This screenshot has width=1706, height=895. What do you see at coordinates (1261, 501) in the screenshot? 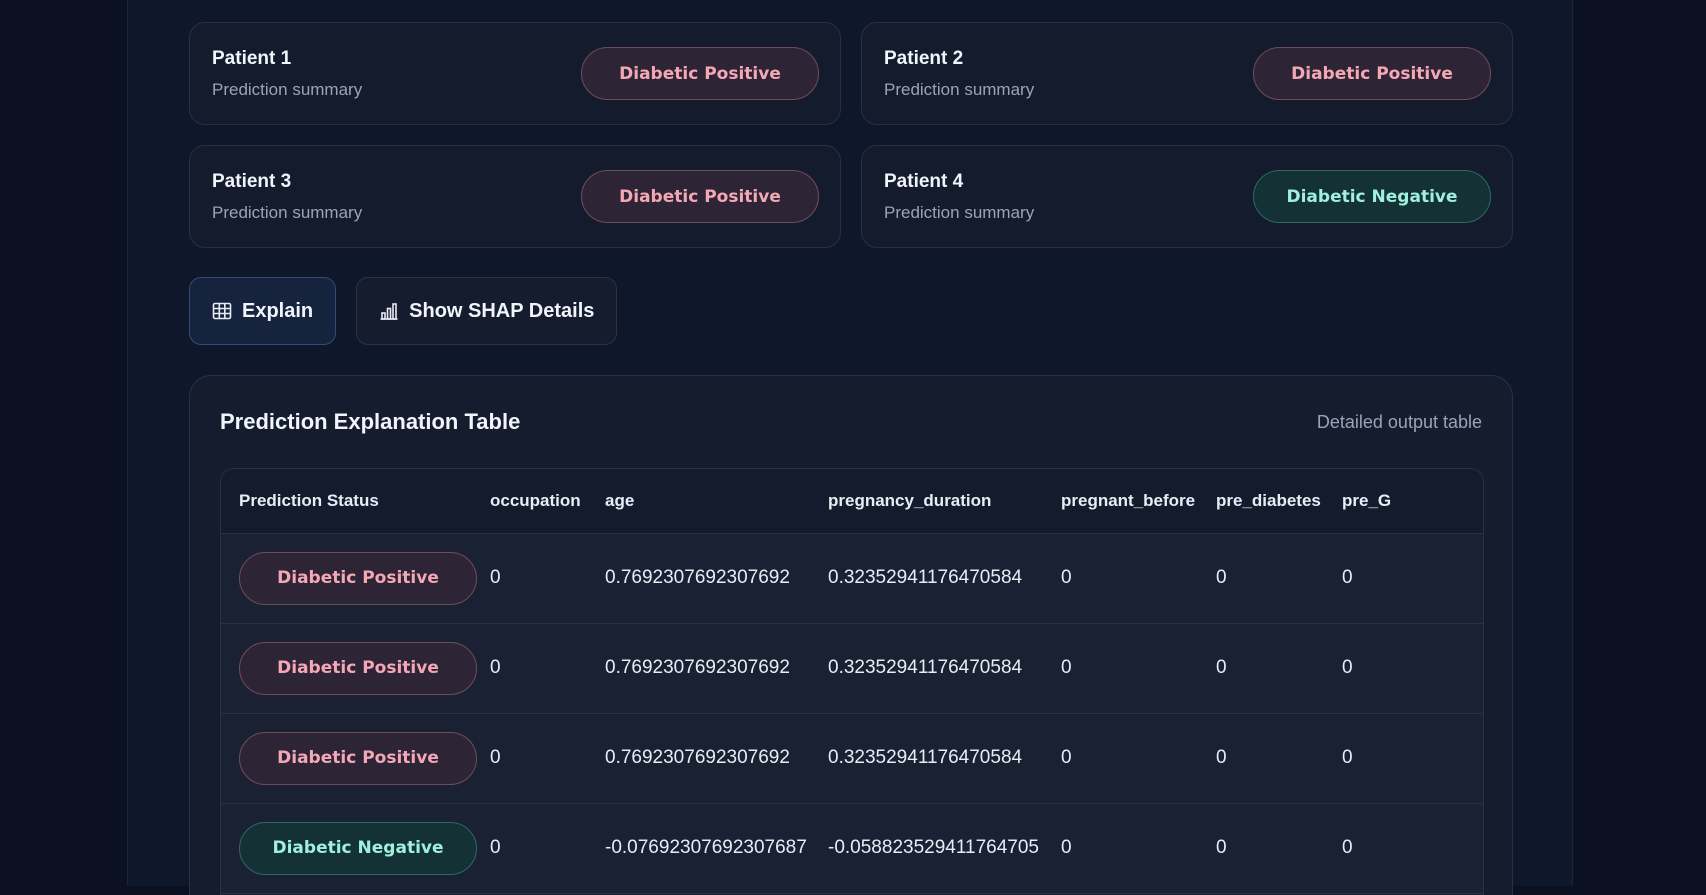
I see `column-header: pre_diabetes` at bounding box center [1261, 501].